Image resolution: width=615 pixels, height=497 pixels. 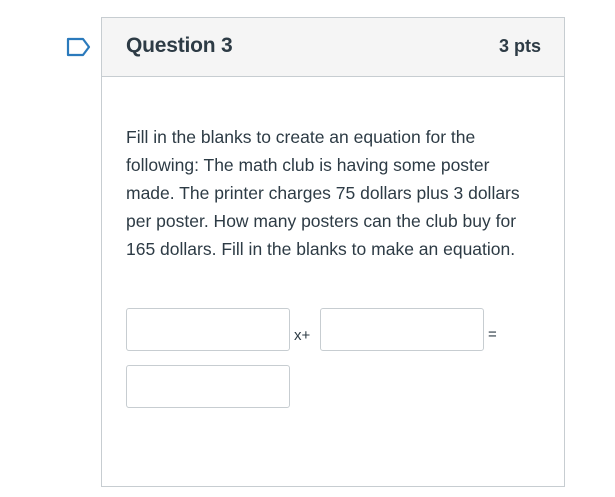 What do you see at coordinates (333, 47) in the screenshot?
I see `question-header: Question 3 3 pts` at bounding box center [333, 47].